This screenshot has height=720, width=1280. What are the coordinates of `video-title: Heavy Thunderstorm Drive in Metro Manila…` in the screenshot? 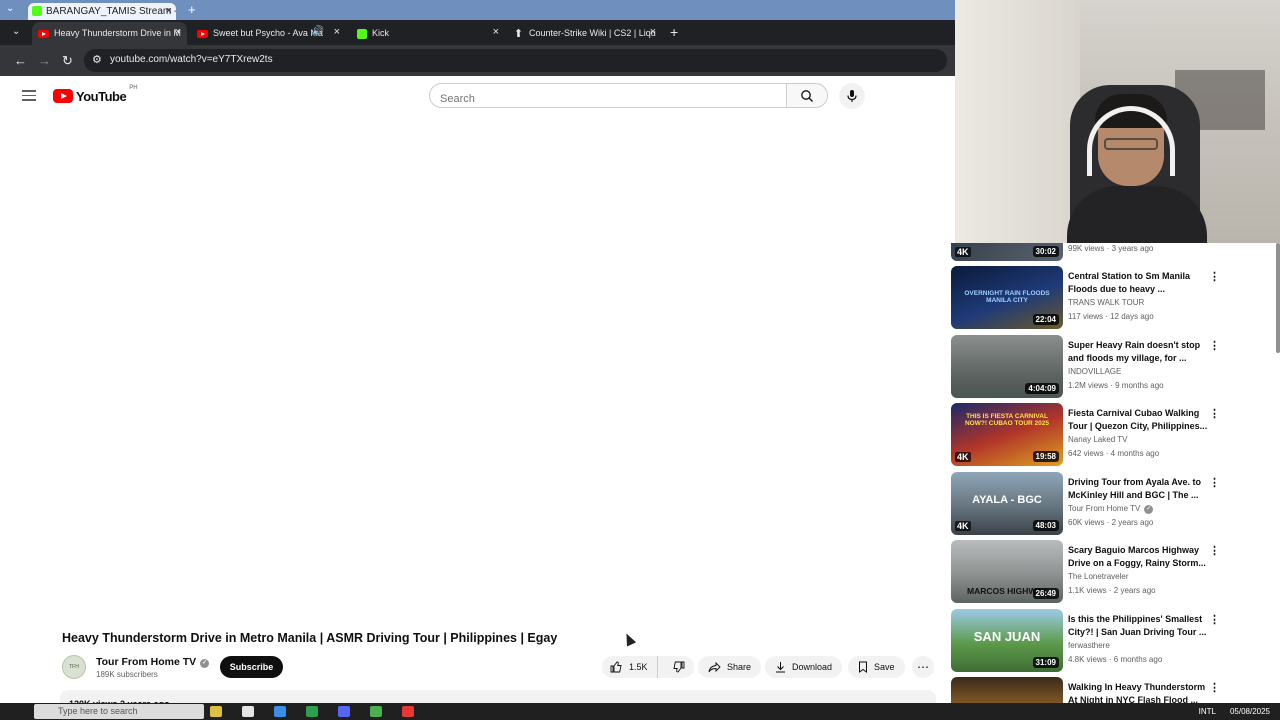 It's located at (310, 638).